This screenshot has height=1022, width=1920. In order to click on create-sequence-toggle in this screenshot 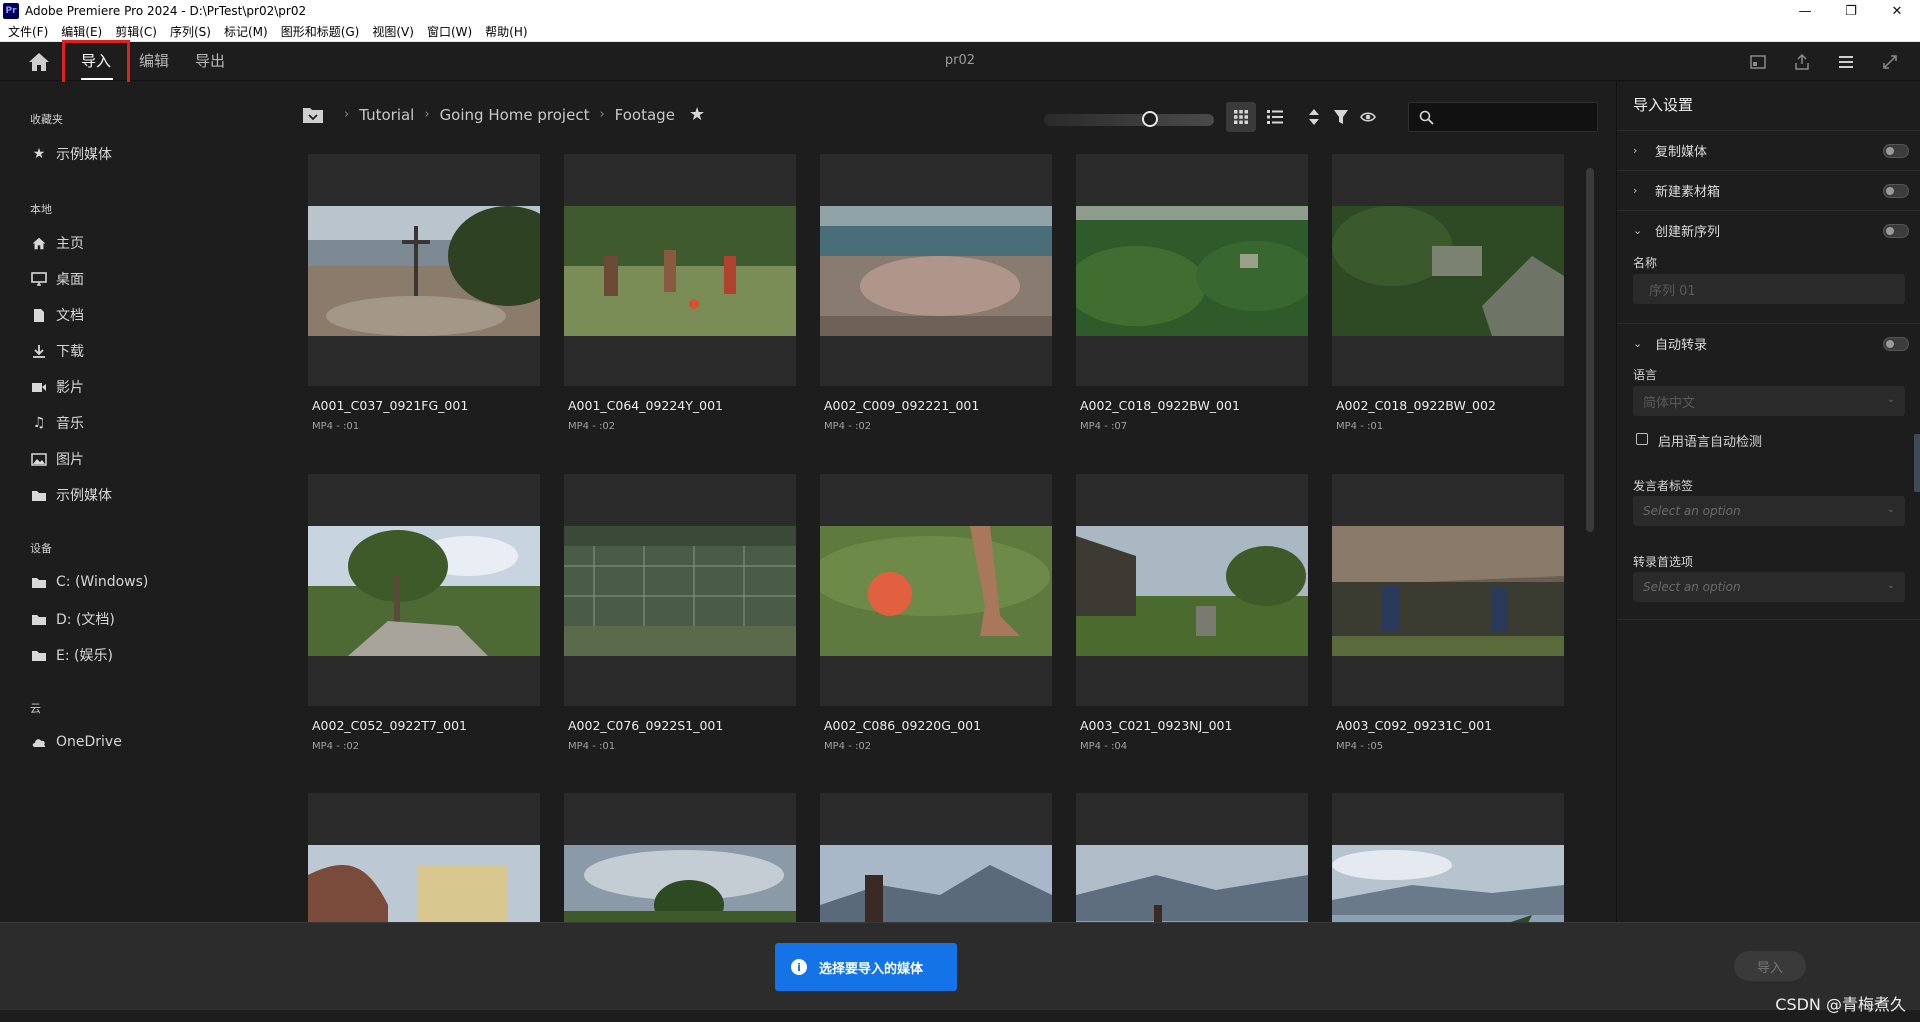, I will do `click(1896, 231)`.